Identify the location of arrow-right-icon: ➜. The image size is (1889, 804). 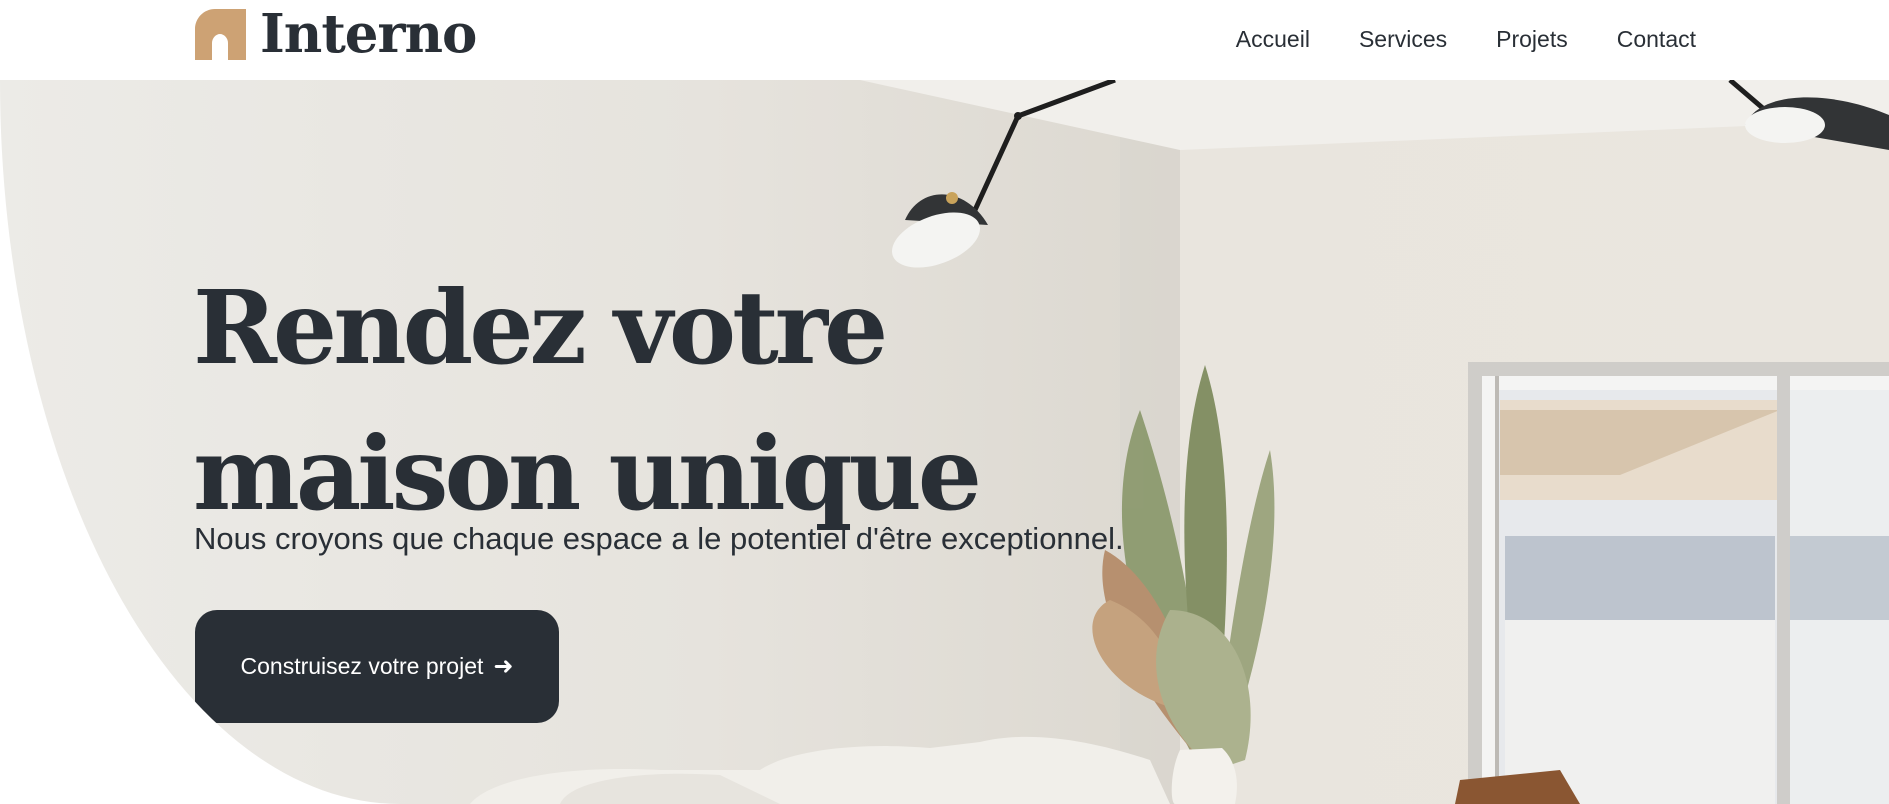
(503, 666).